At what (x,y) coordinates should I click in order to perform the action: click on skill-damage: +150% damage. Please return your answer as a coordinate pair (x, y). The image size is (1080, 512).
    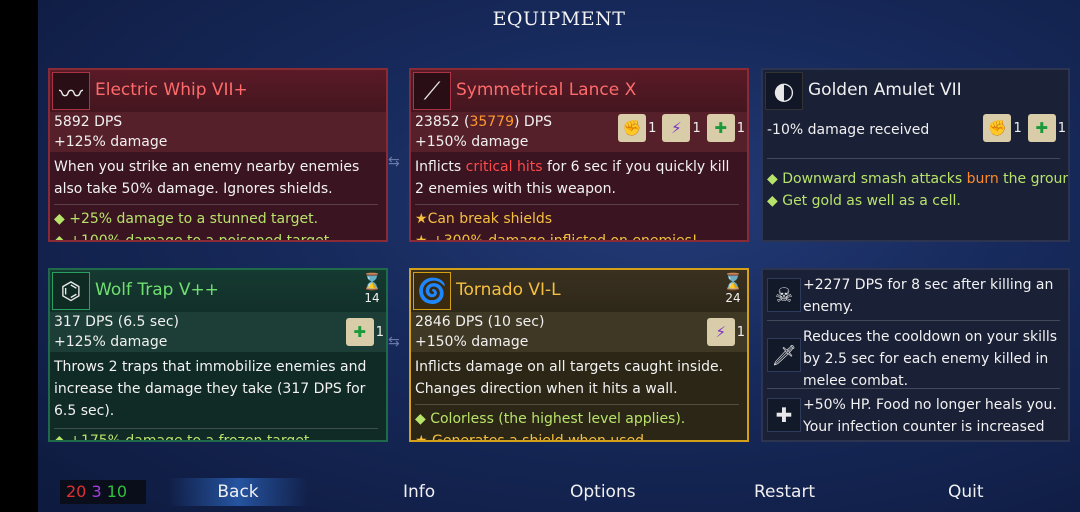
    Looking at the image, I should click on (472, 342).